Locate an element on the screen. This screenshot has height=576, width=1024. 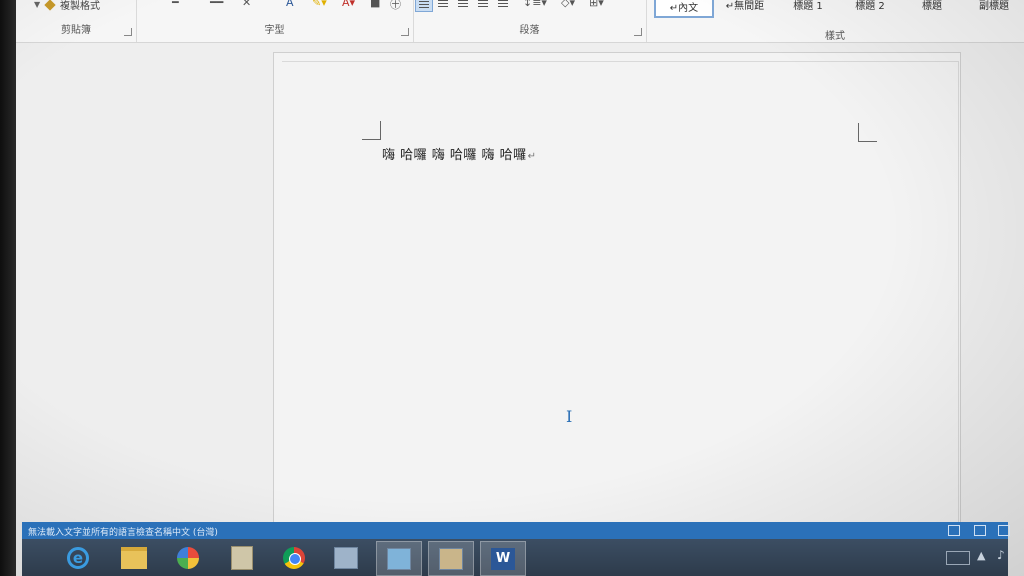
ie-icon: e is located at coordinates (78, 557).